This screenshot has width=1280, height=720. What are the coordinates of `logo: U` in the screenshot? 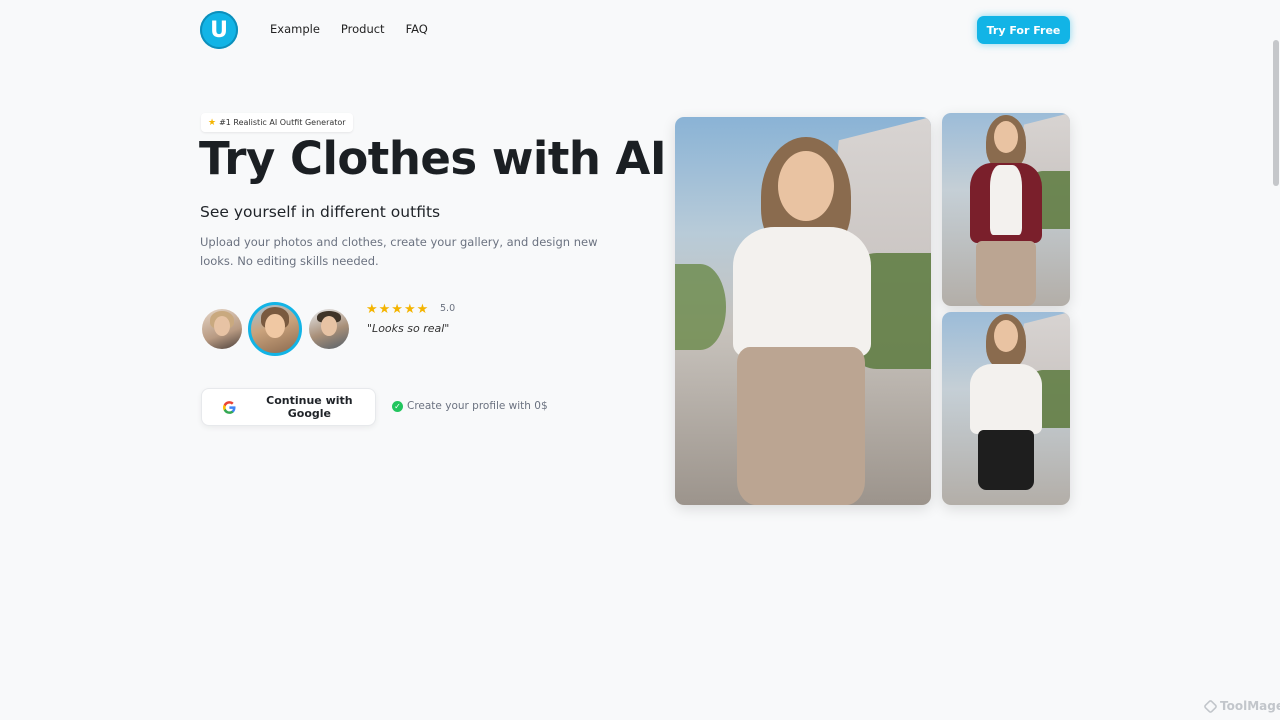 It's located at (219, 30).